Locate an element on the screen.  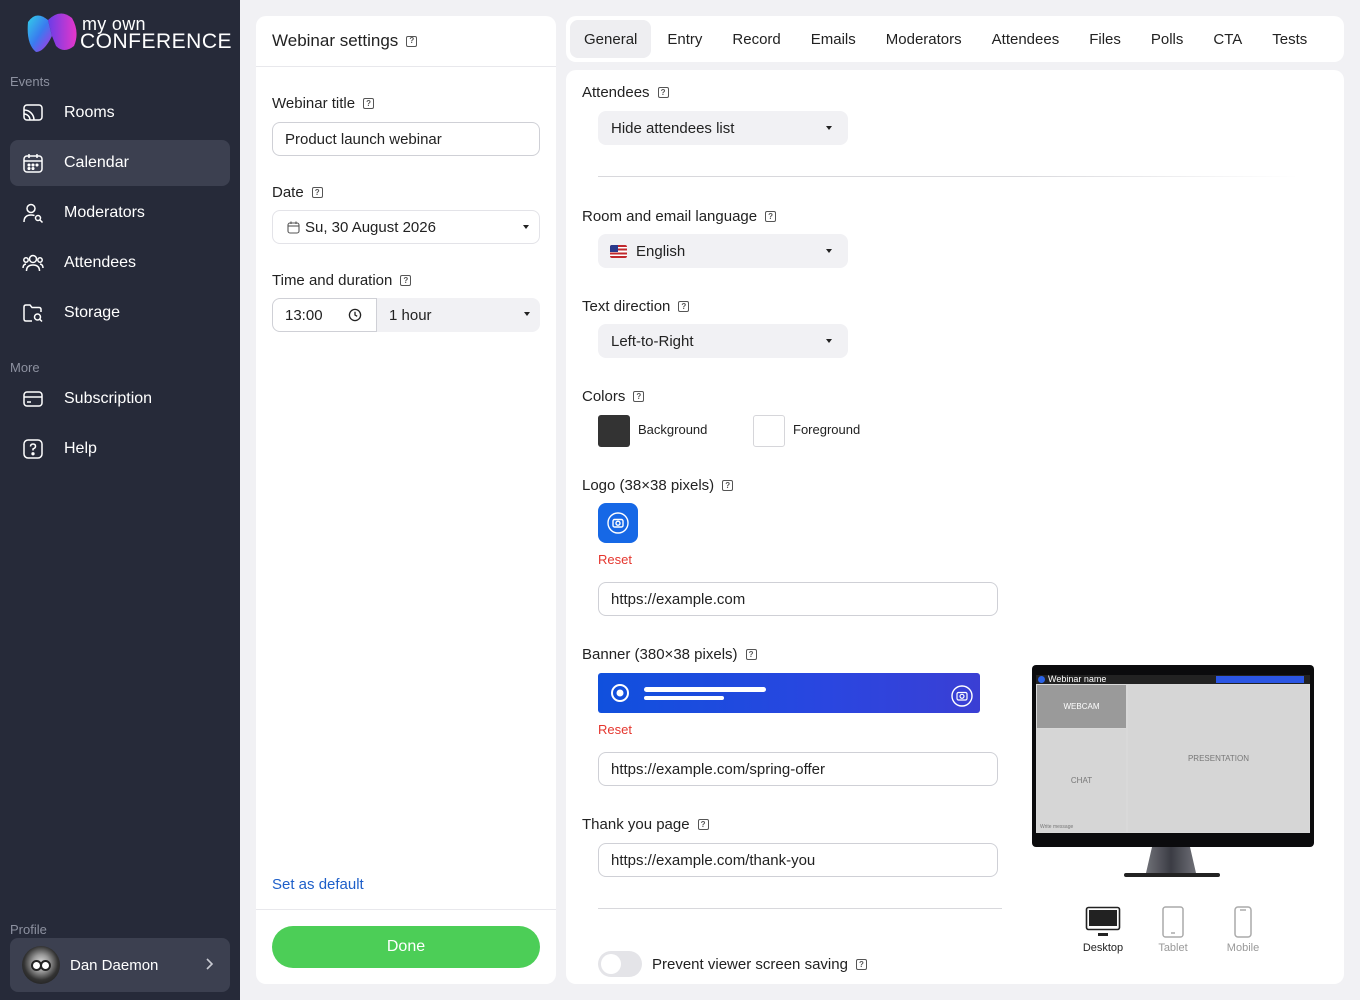
device-desktop-button: Desktop is located at coordinates (1103, 932).